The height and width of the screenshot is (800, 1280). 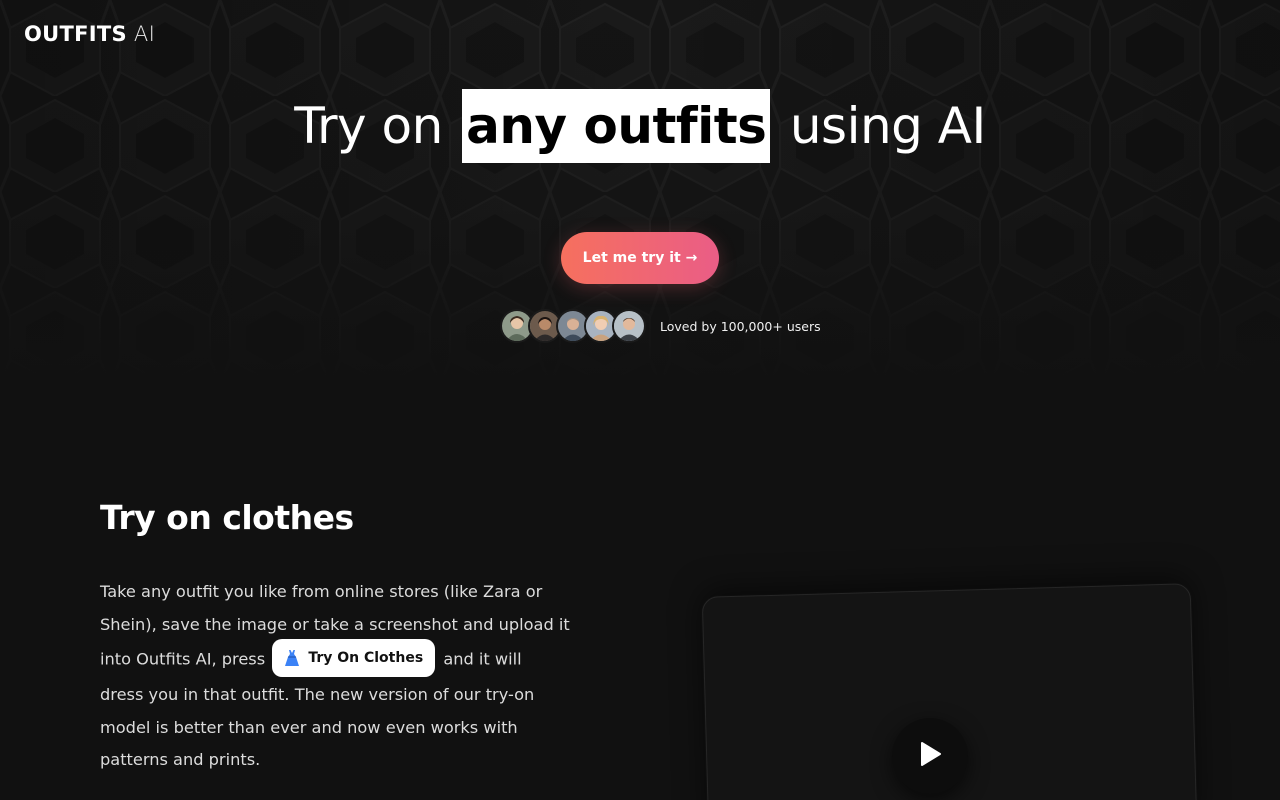 What do you see at coordinates (740, 326) in the screenshot?
I see `social-proof-text: Loved by 100,000+ users` at bounding box center [740, 326].